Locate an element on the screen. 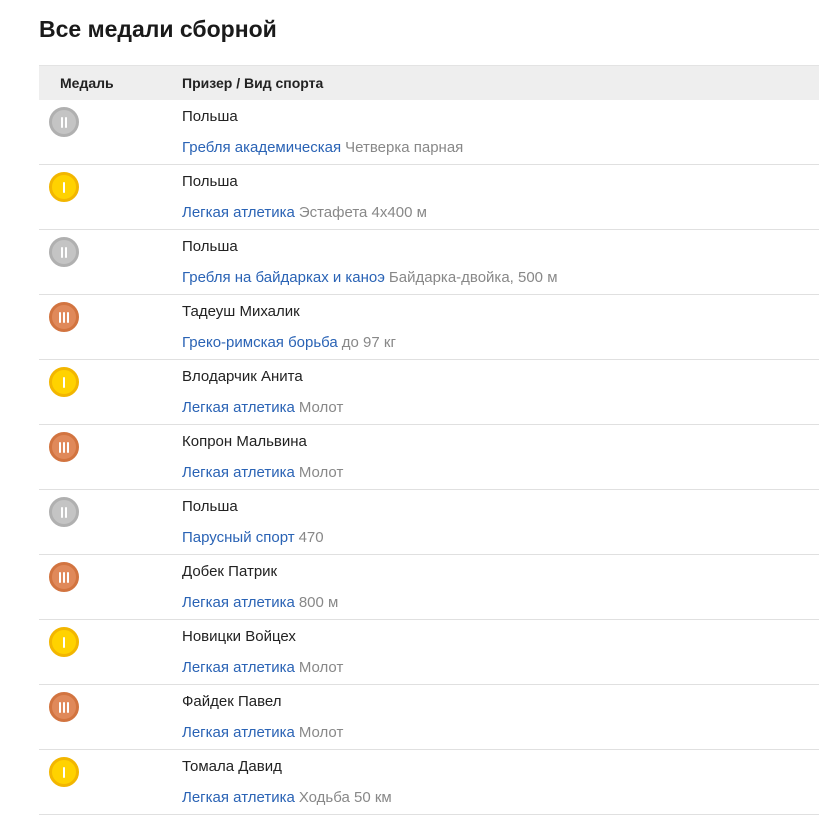  winner-name: Файдек Павел is located at coordinates (232, 701).